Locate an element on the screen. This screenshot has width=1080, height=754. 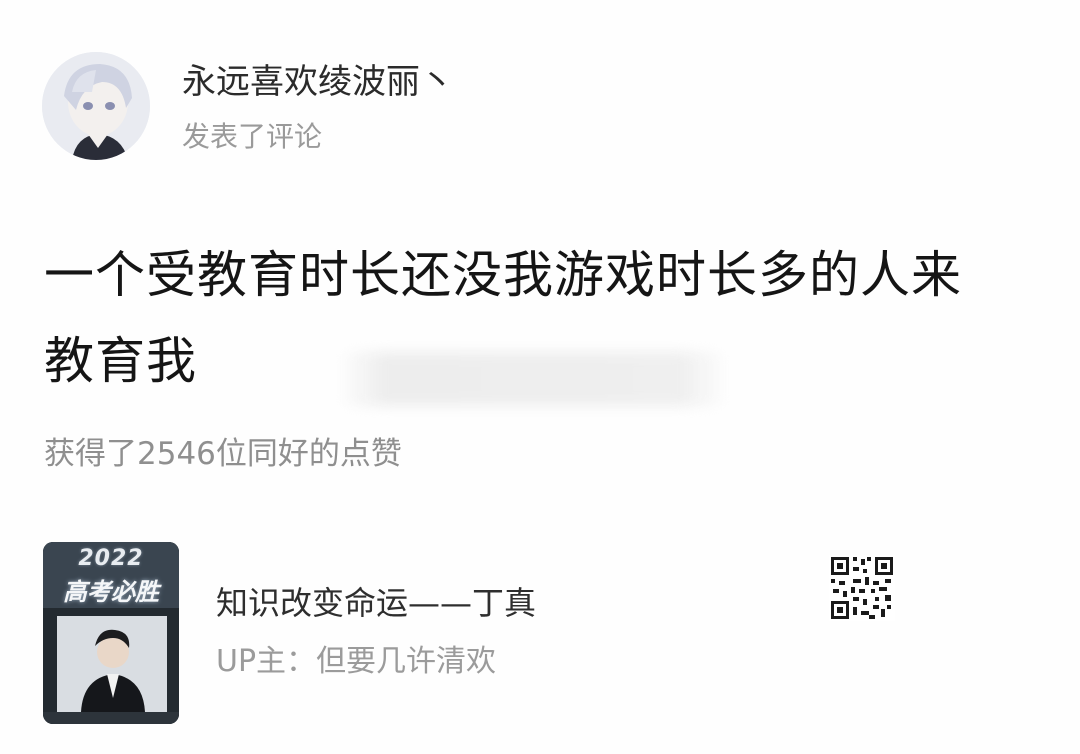
video-thumbnail: 2022 高考必胜 is located at coordinates (111, 633).